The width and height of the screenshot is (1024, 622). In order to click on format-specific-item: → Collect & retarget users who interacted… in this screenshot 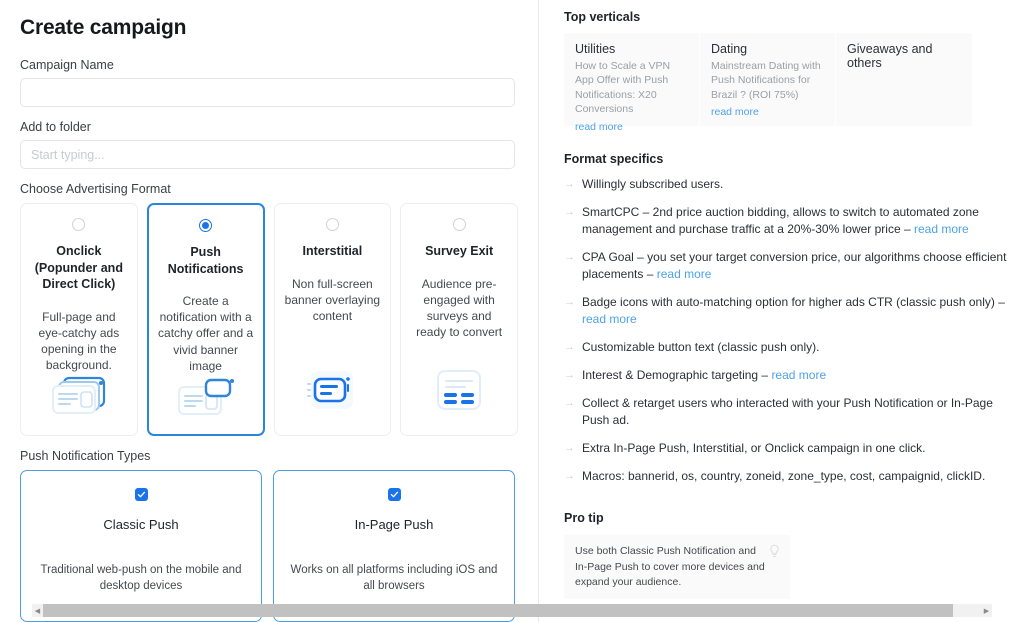, I will do `click(794, 412)`.